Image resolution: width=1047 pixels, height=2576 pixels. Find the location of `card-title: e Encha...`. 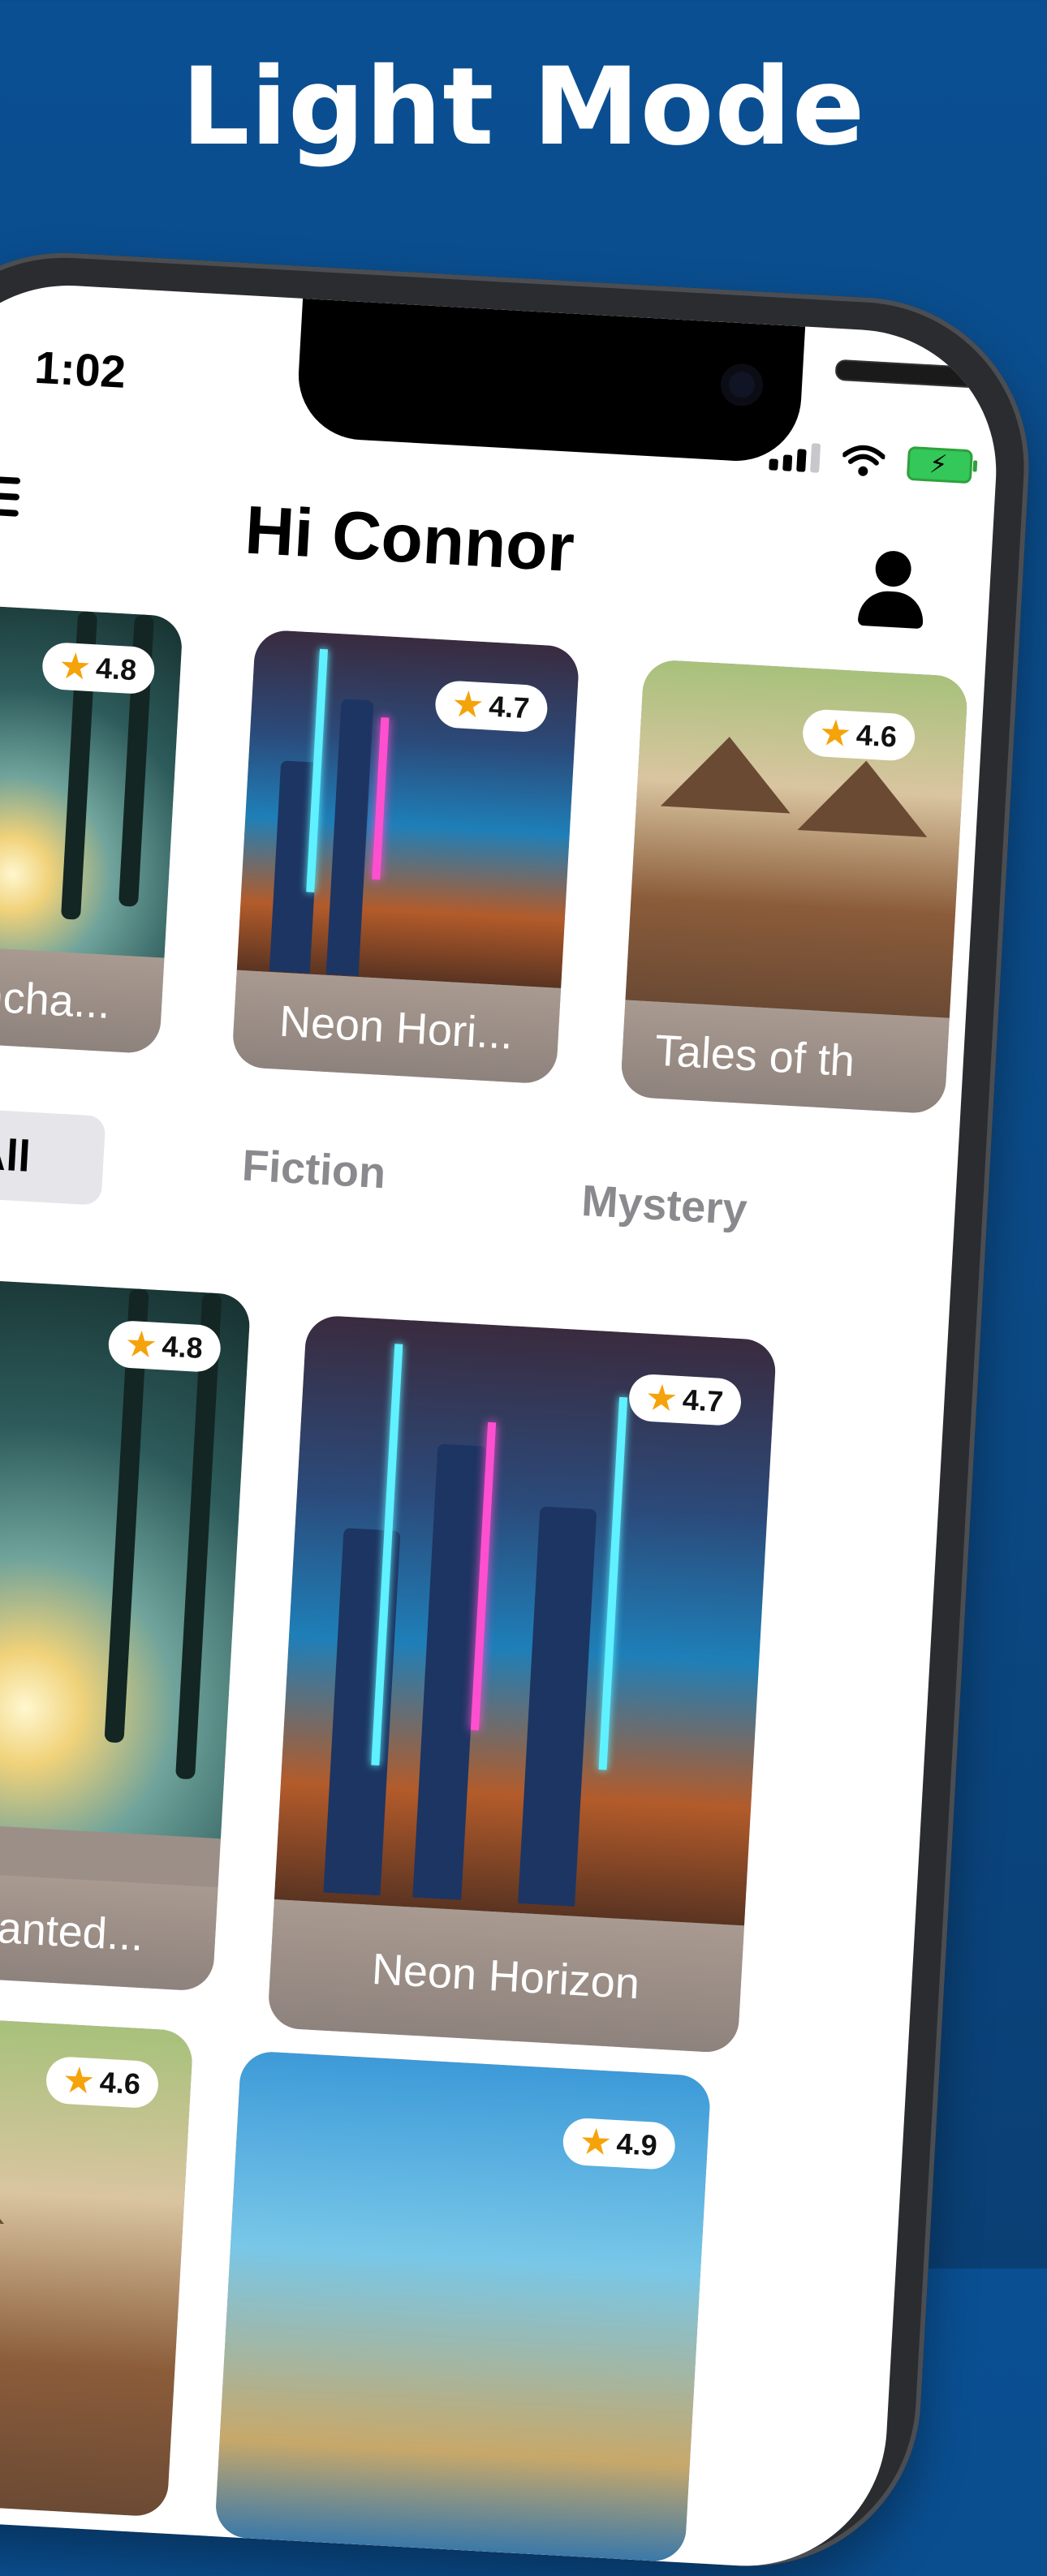

card-title: e Encha... is located at coordinates (82, 998).